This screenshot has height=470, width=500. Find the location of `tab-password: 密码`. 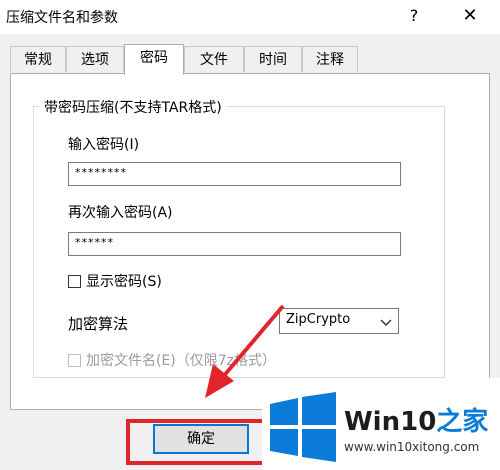

tab-password: 密码 is located at coordinates (154, 59).